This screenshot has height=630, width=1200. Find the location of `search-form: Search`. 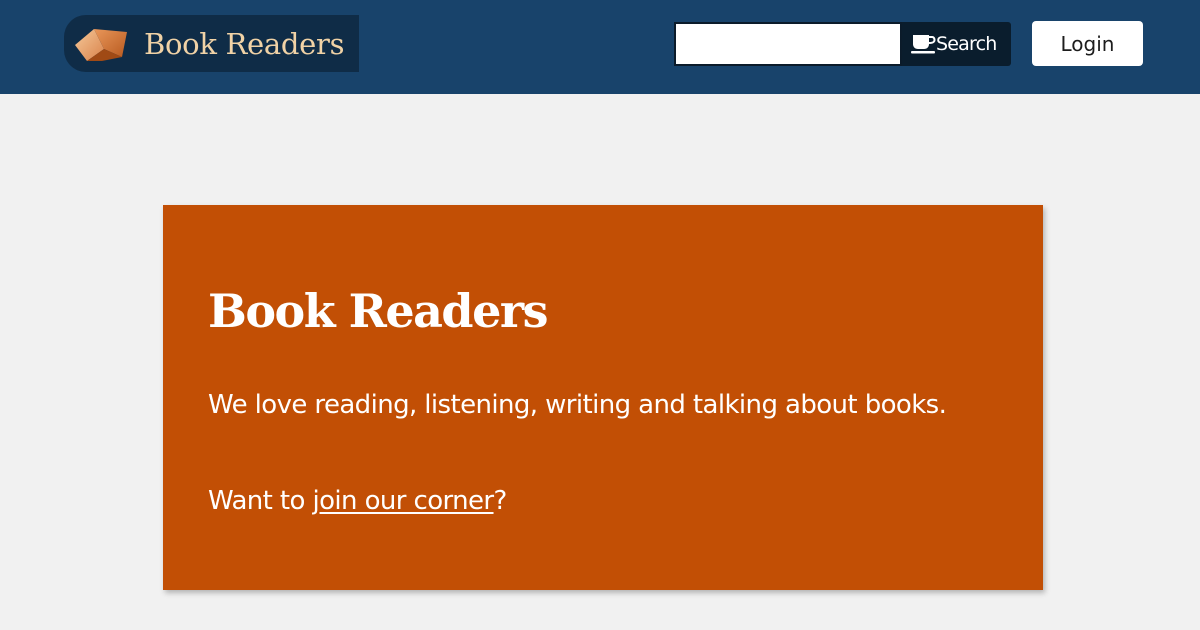

search-form: Search is located at coordinates (842, 44).